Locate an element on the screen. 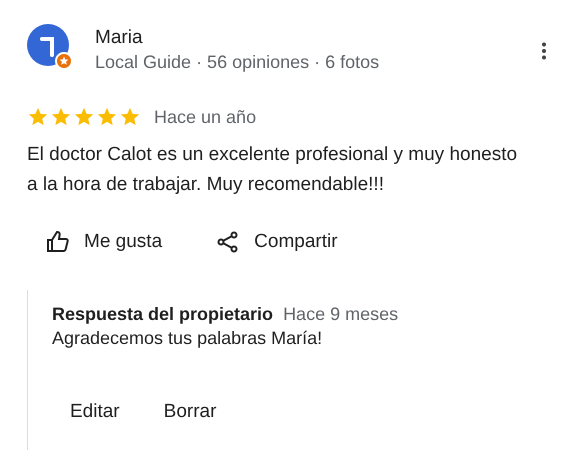 The image size is (571, 459). delete-button: Borrar is located at coordinates (190, 412).